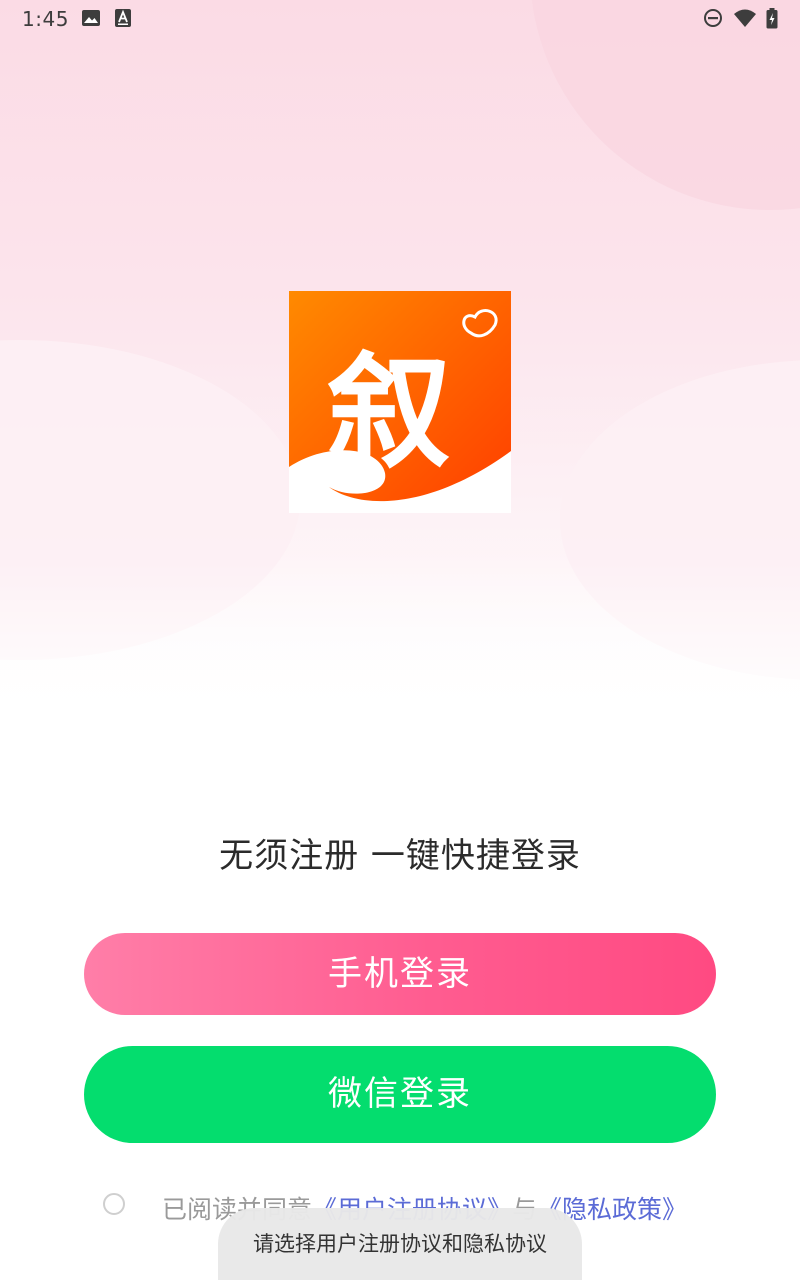  I want to click on do-not-disturb-icon, so click(713, 18).